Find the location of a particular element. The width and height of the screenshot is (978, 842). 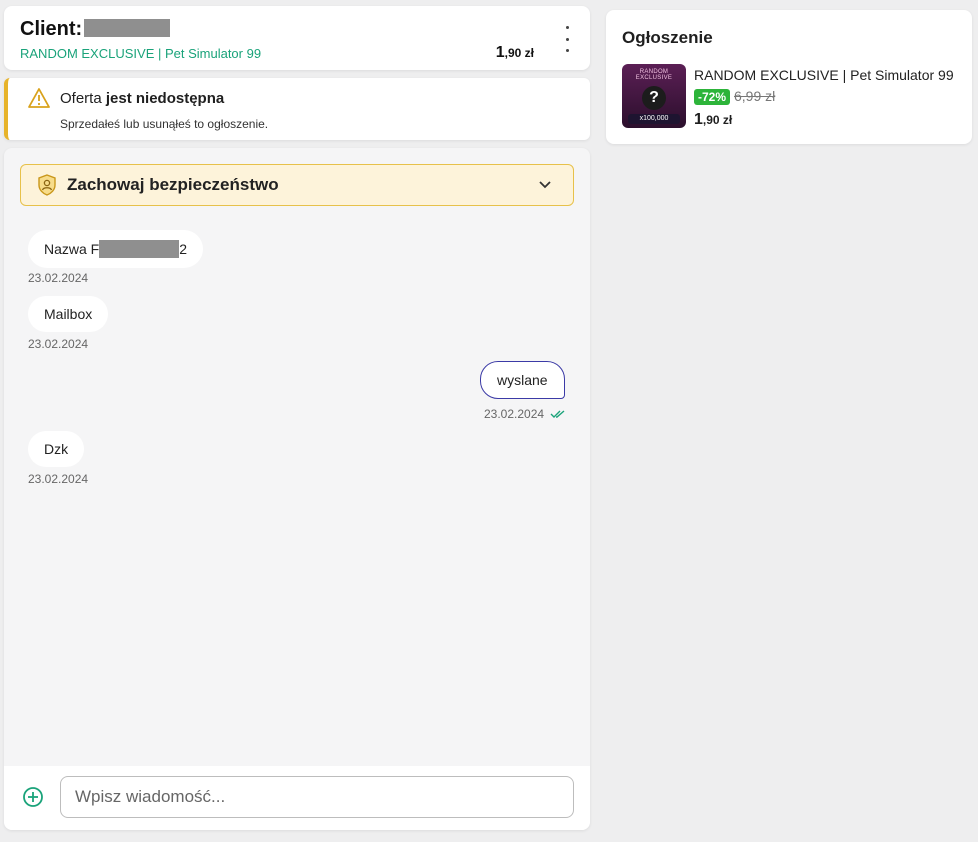

warning-icon is located at coordinates (39, 98).